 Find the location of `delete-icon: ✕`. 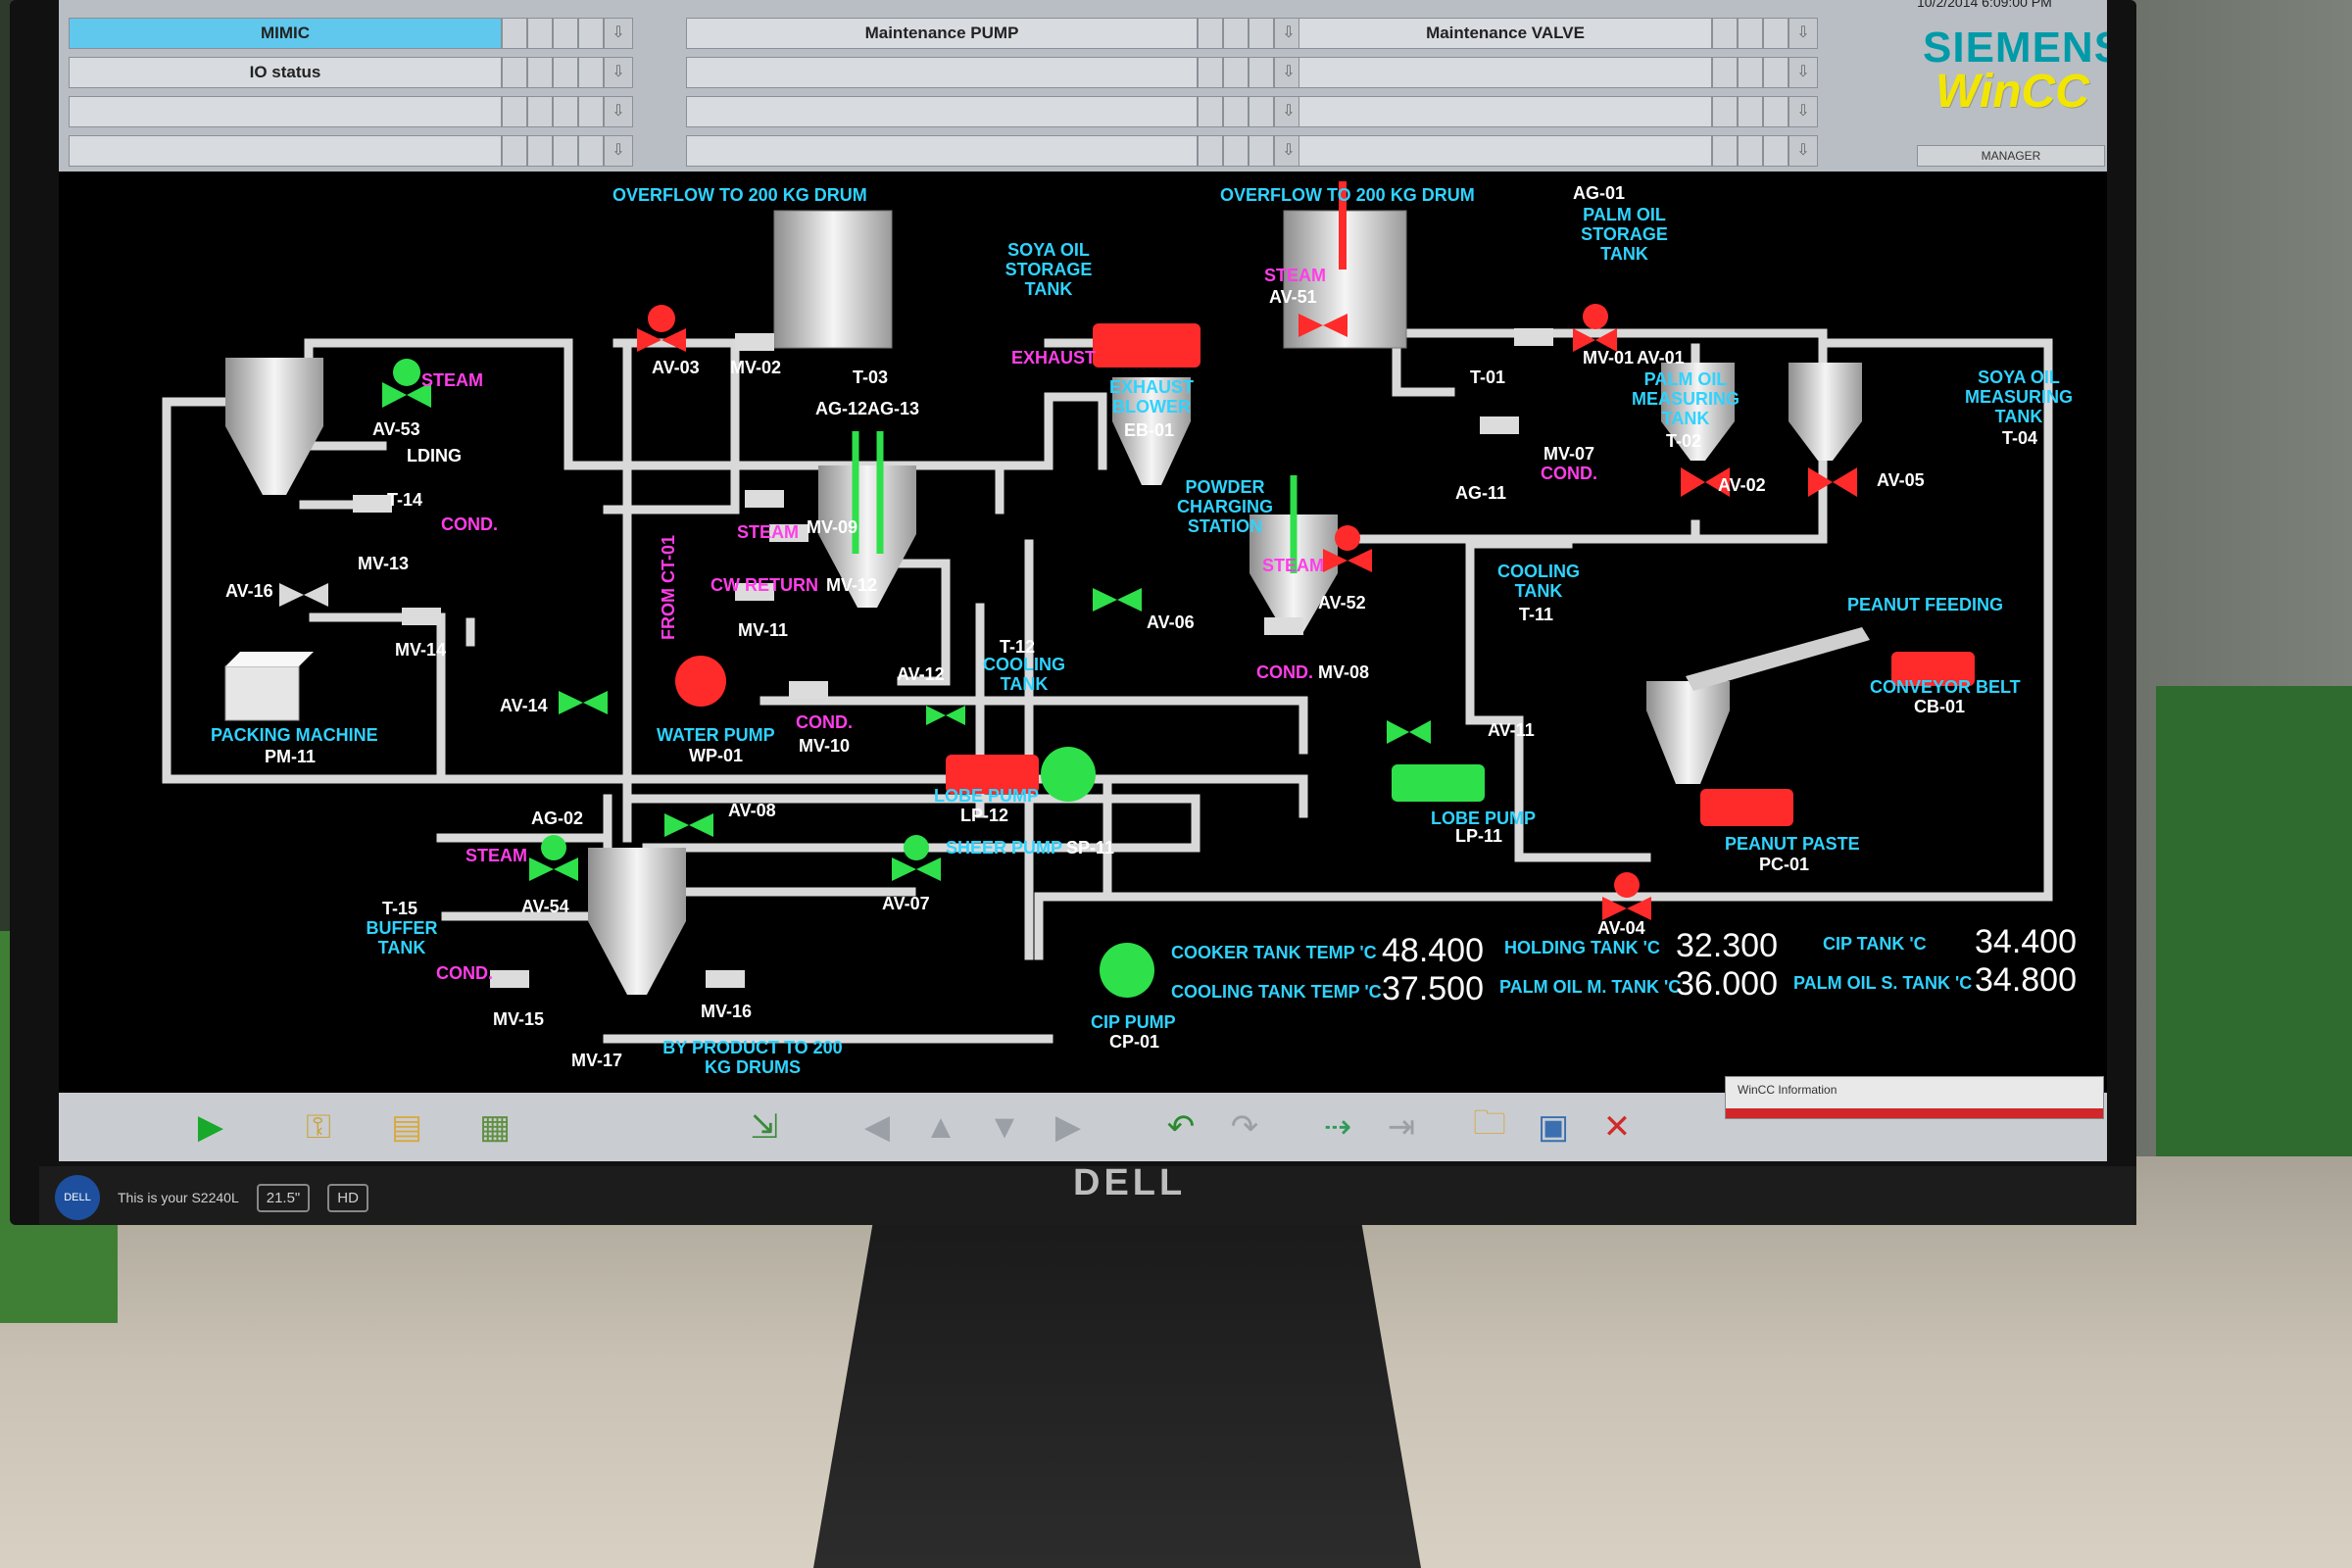

delete-icon: ✕ is located at coordinates (1617, 1127).